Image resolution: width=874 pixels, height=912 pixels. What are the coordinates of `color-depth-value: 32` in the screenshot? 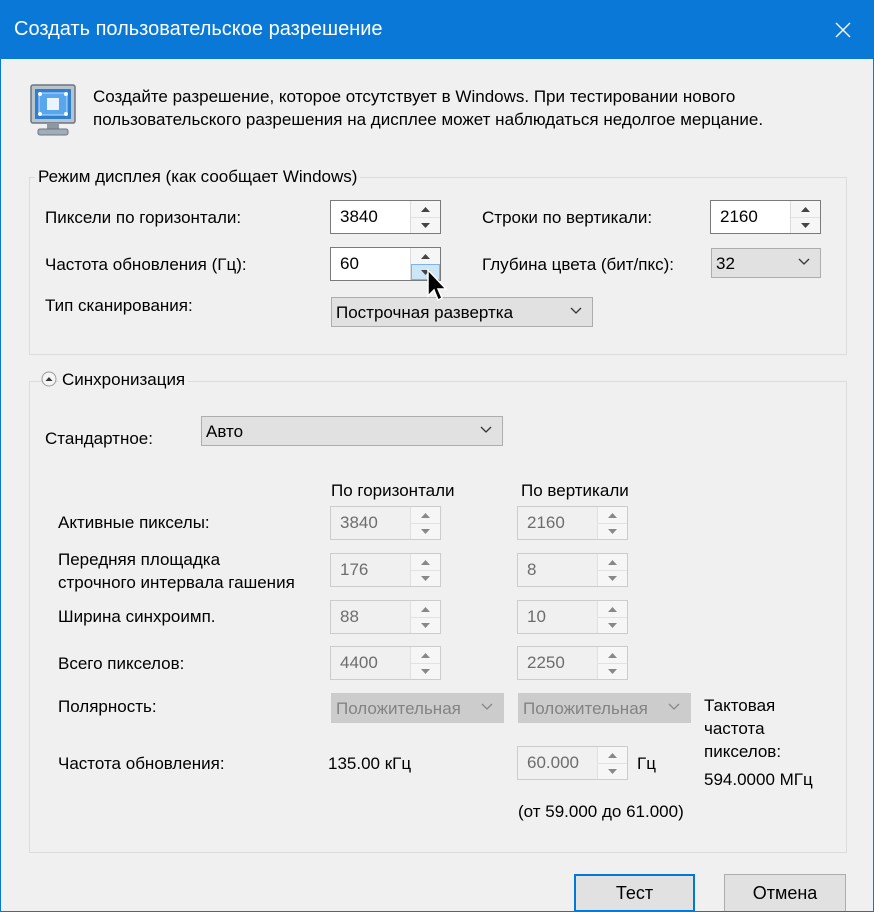 It's located at (725, 263).